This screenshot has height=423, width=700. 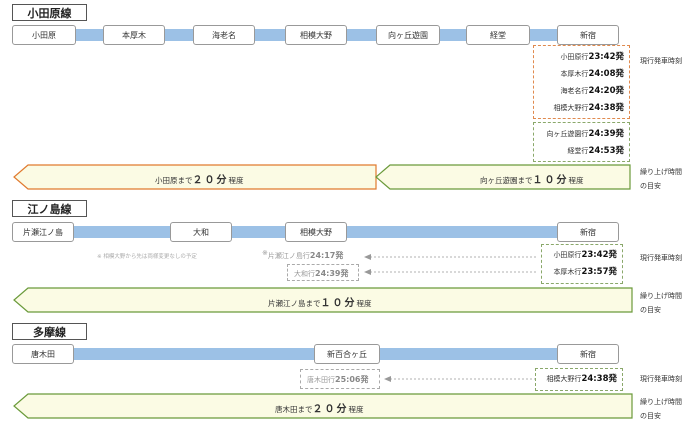 I want to click on departure-row: 向ヶ丘遊園行24:39発, so click(x=585, y=134).